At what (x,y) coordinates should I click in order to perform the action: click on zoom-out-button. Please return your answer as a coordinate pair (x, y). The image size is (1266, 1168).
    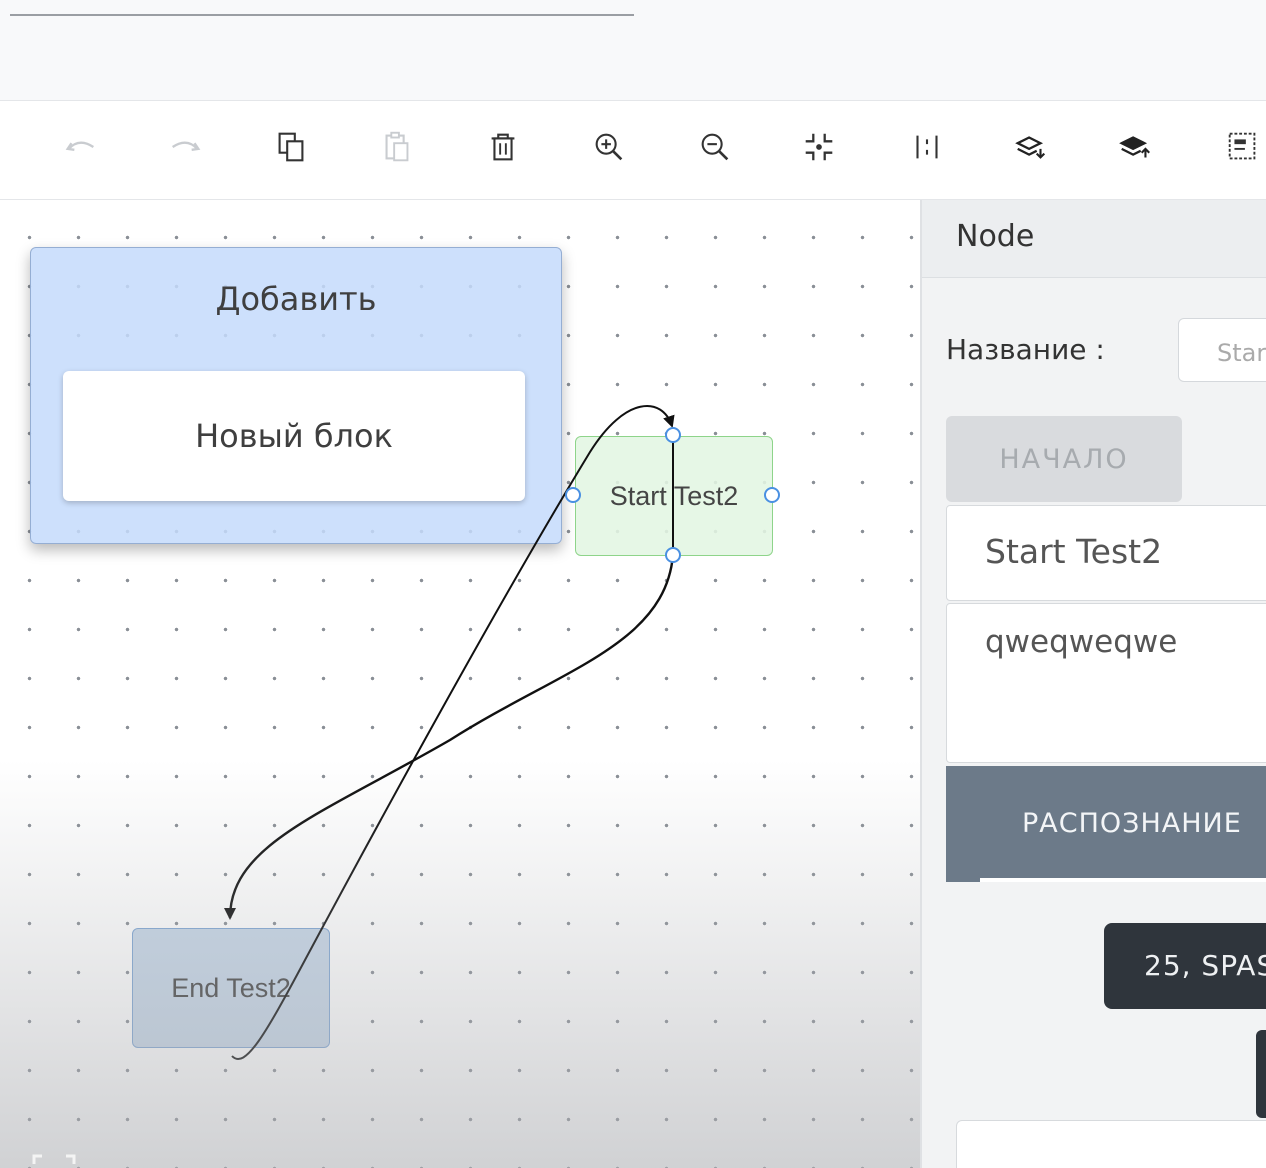
    Looking at the image, I should click on (715, 147).